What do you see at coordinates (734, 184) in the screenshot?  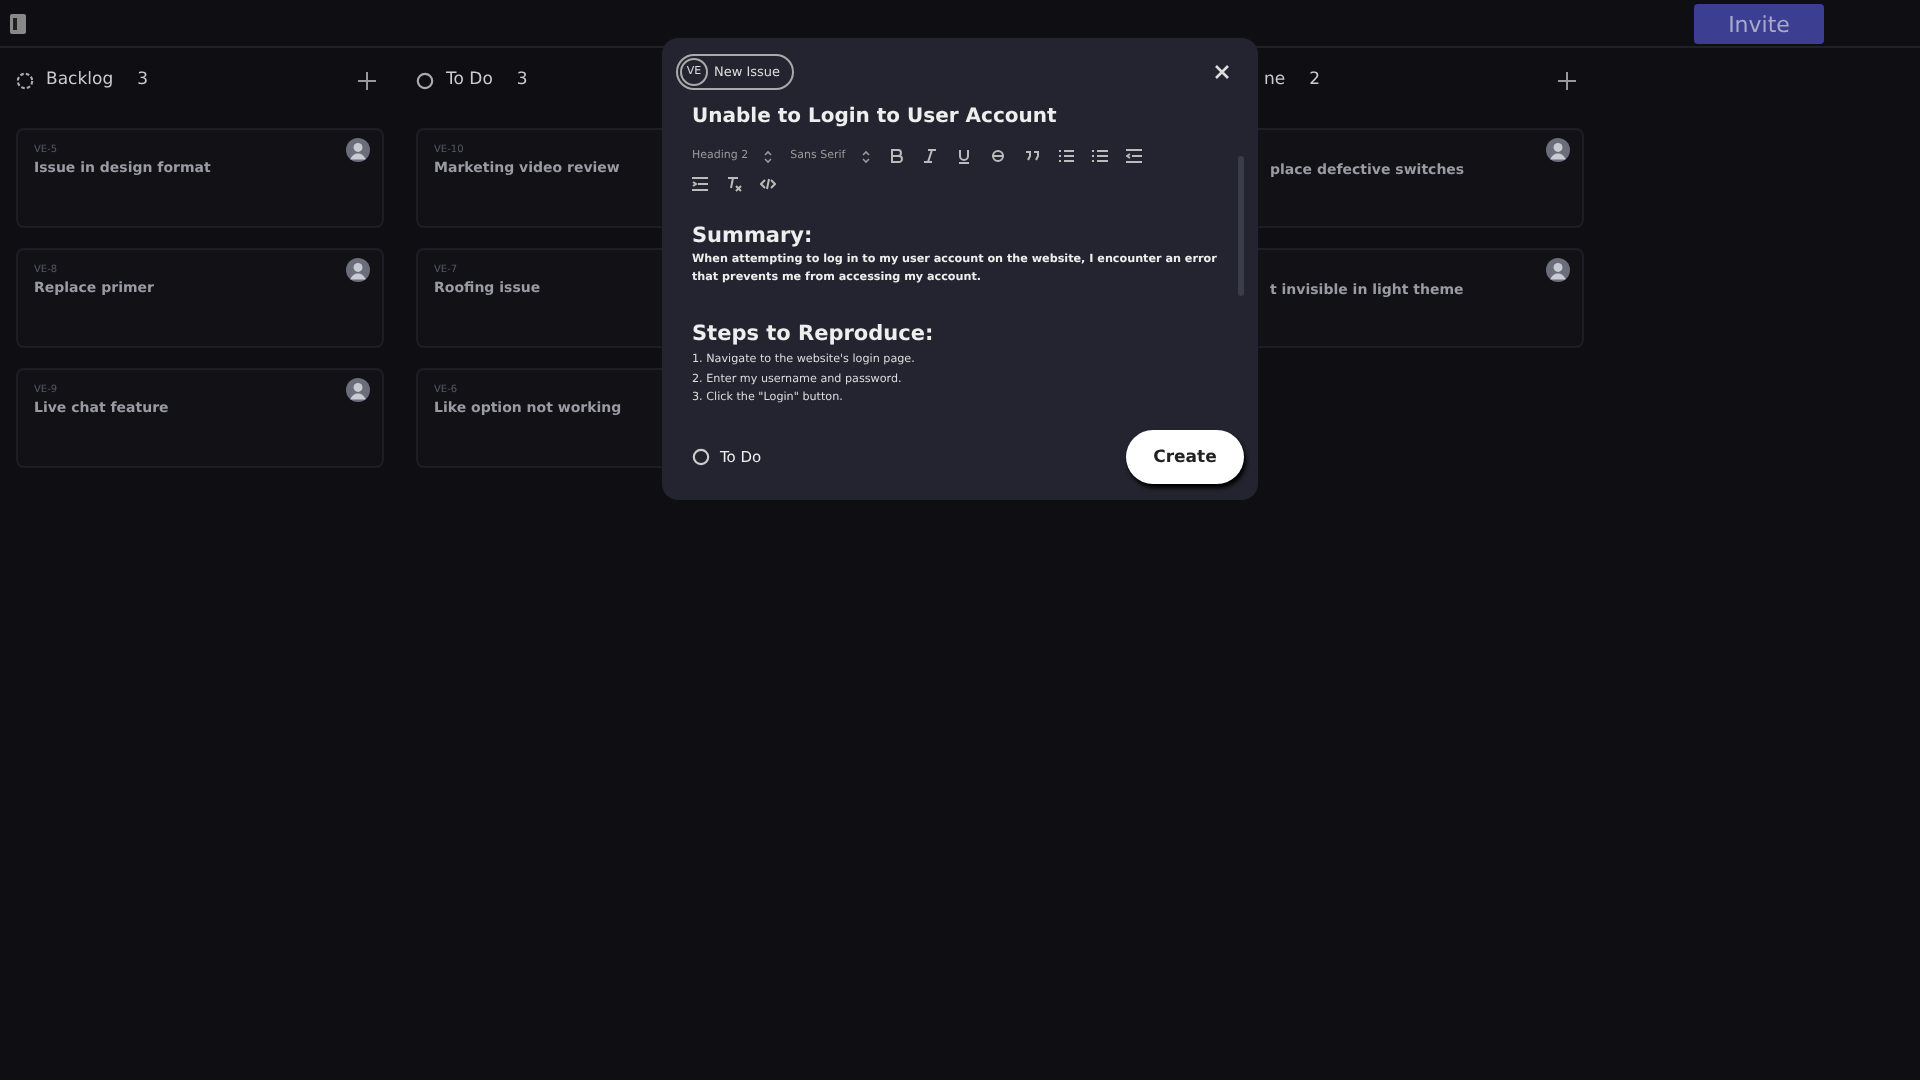 I see `clear-format-icon` at bounding box center [734, 184].